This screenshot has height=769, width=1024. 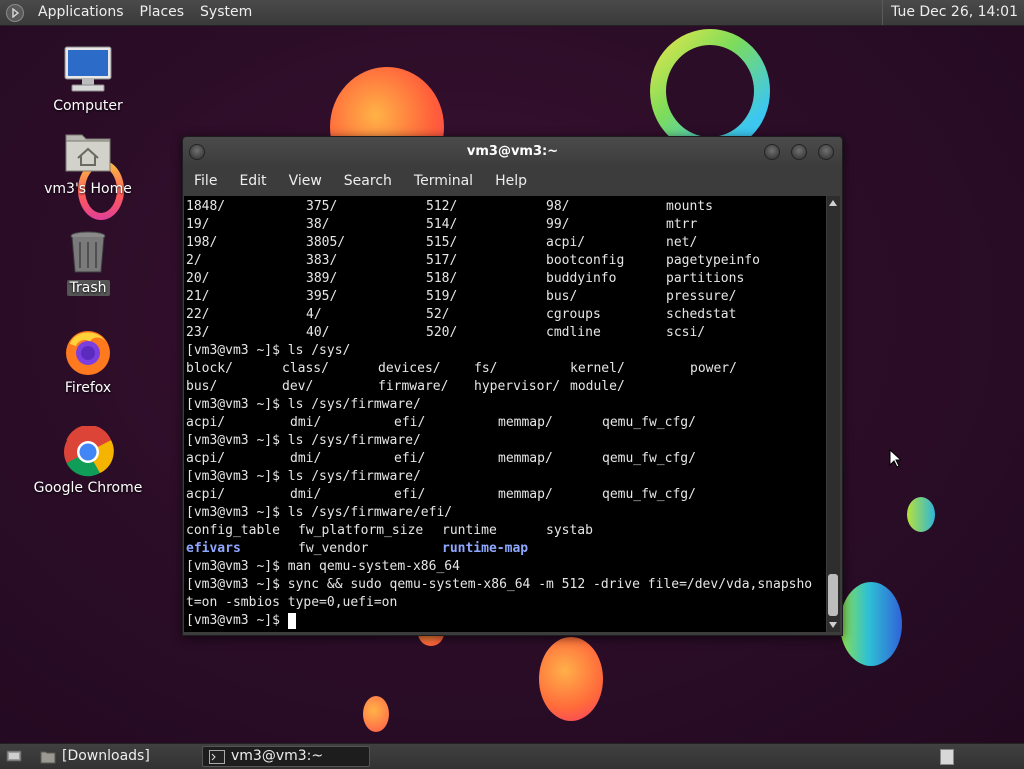 What do you see at coordinates (486, 368) in the screenshot?
I see `terminal-entry: fs/` at bounding box center [486, 368].